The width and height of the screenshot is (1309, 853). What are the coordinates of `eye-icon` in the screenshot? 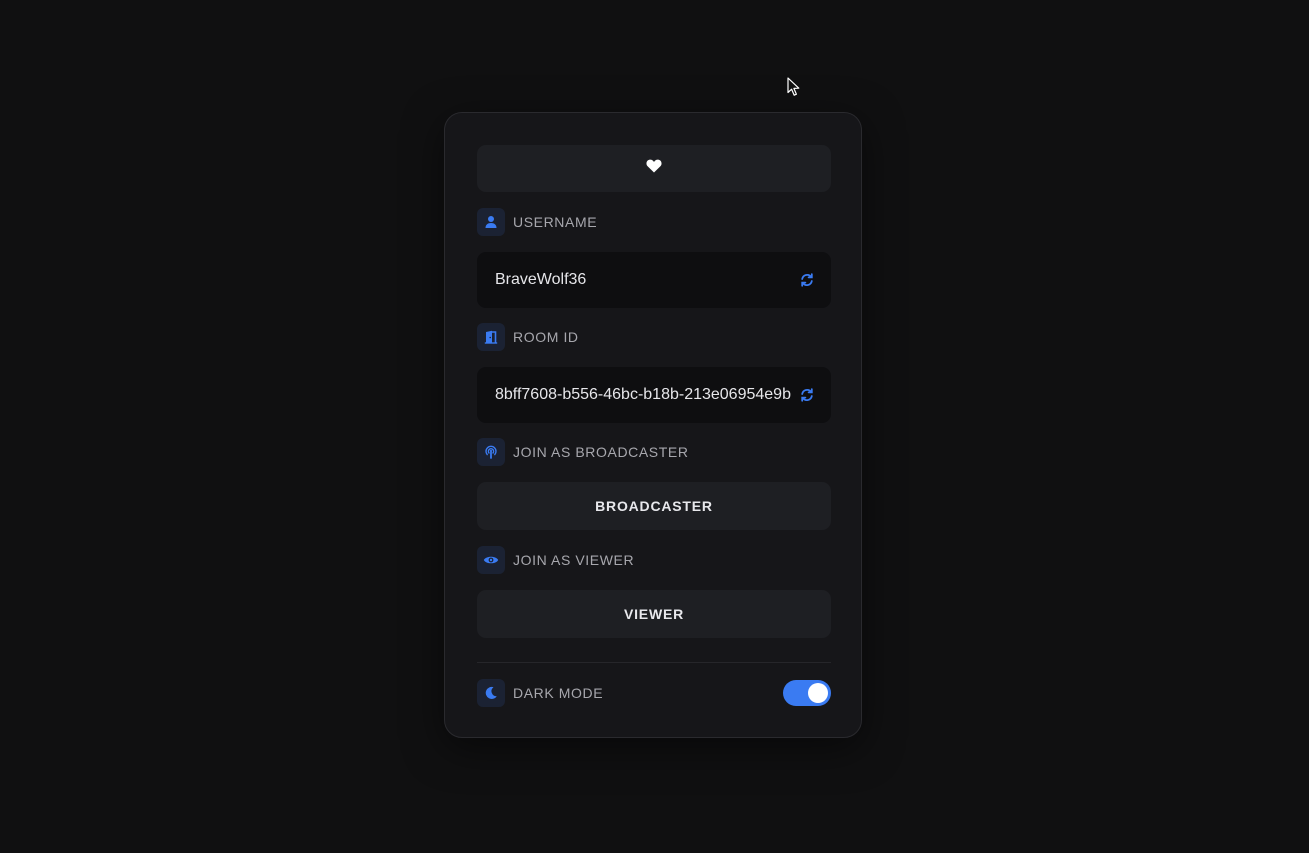 It's located at (491, 560).